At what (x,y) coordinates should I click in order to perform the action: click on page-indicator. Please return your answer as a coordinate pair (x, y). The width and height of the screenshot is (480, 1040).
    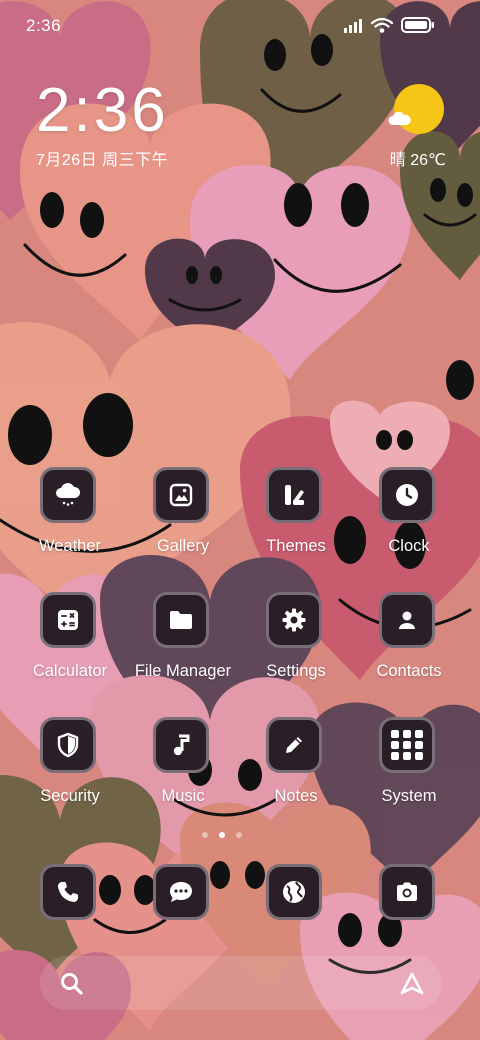
    Looking at the image, I should click on (225, 835).